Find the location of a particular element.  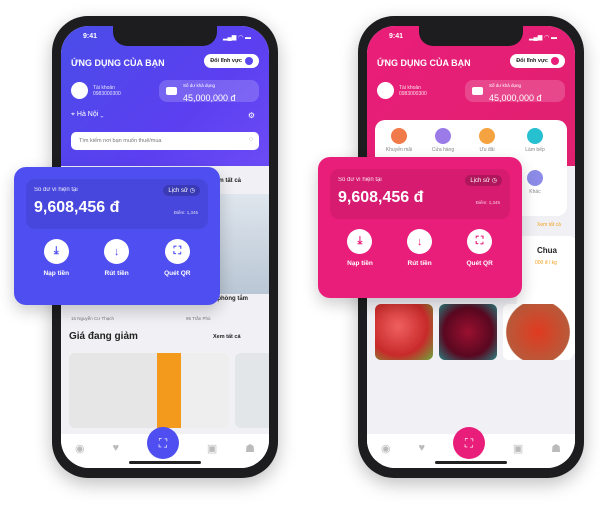

apples-image is located at coordinates (404, 332).